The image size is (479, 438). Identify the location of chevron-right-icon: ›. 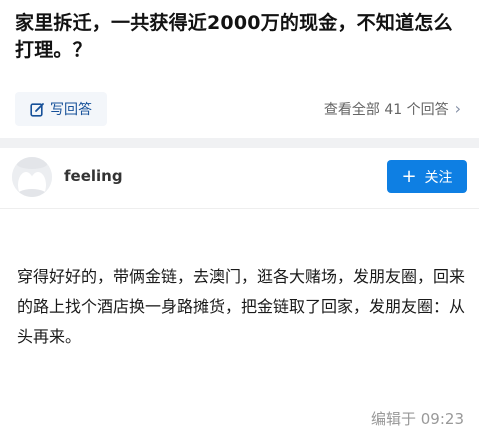
(457, 108).